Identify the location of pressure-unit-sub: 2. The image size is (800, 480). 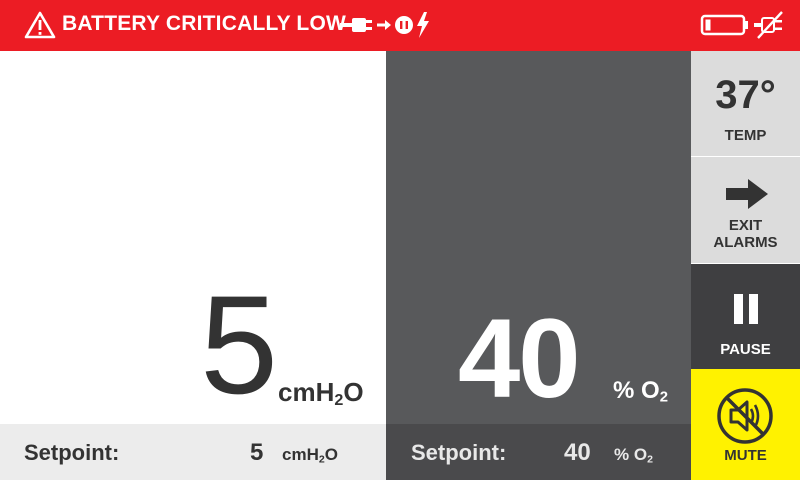
(339, 400).